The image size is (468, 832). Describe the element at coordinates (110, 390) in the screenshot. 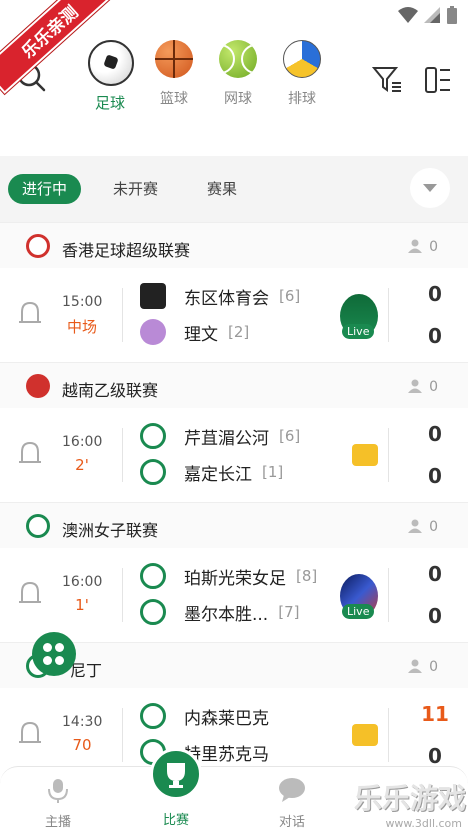

I see `league-name: 越南乙级联赛` at that location.